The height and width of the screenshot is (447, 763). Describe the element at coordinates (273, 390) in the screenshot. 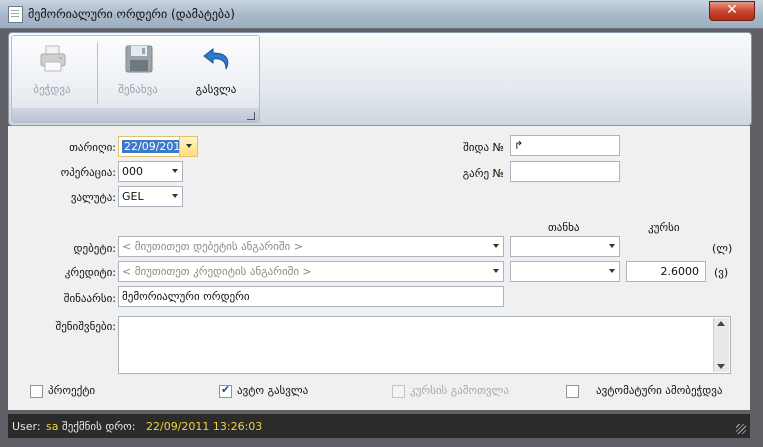

I see `auto-exit-checkbox-label: ავტო გასვლა` at that location.